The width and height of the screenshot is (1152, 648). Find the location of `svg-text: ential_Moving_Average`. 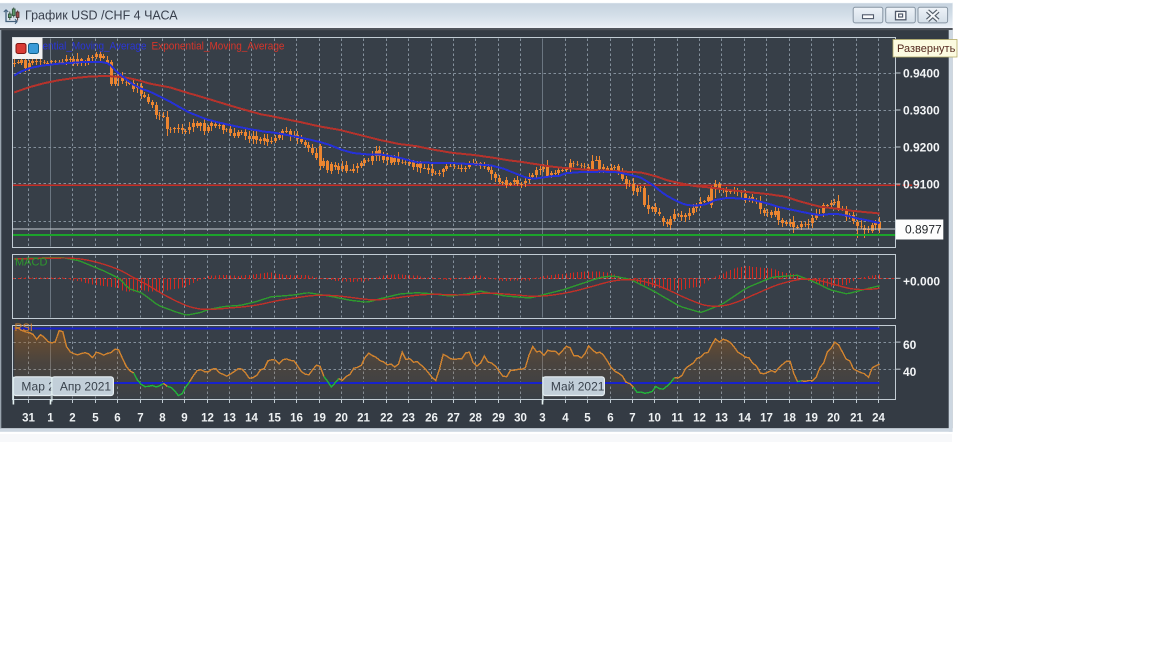

svg-text: ential_Moving_Average is located at coordinates (95, 47).